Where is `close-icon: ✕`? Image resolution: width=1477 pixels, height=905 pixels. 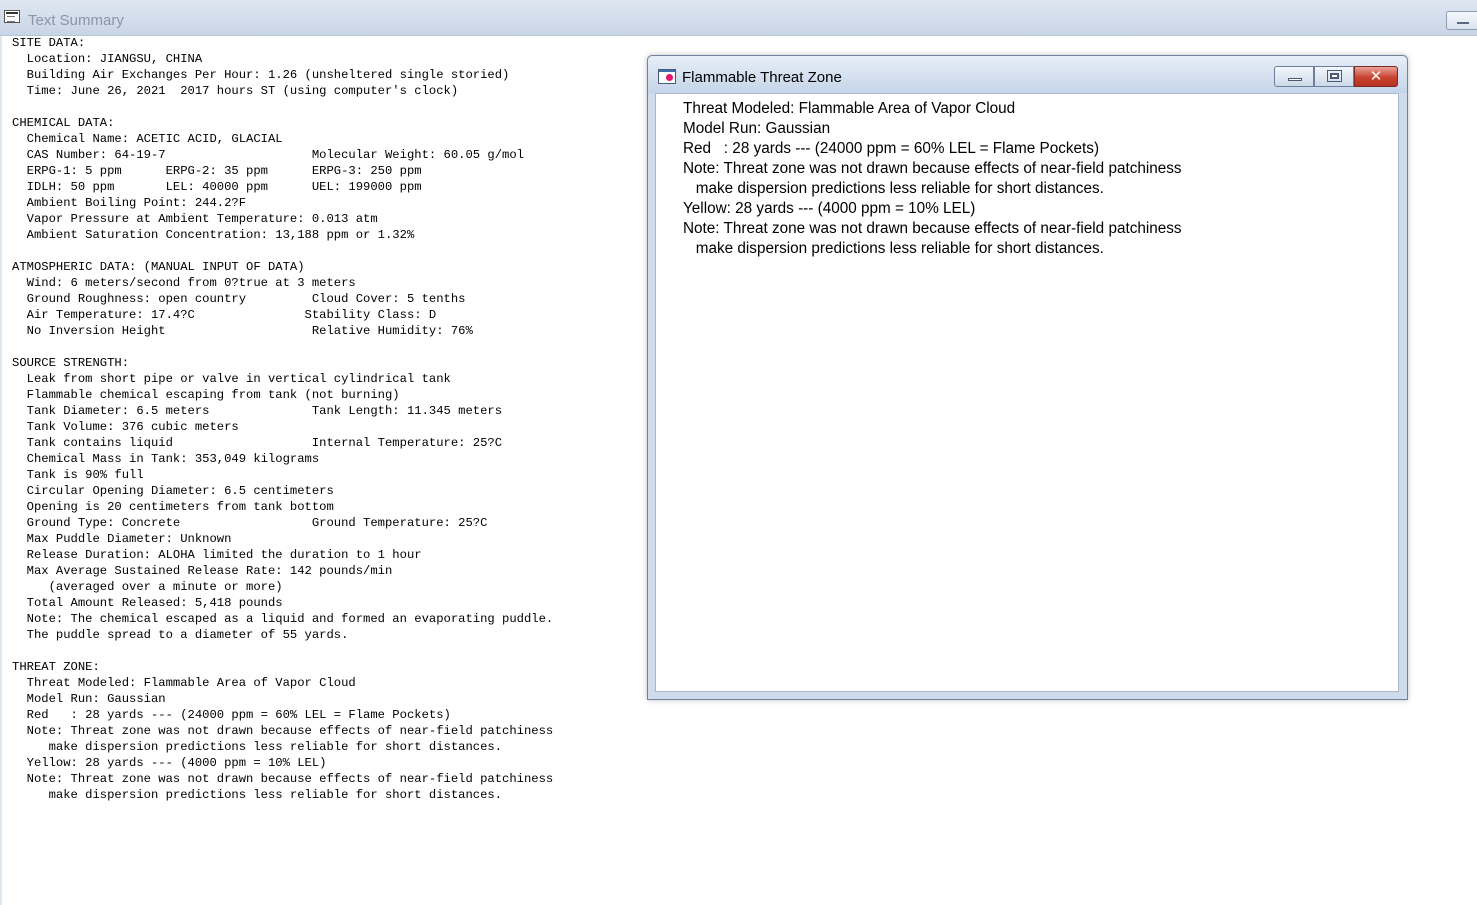 close-icon: ✕ is located at coordinates (1376, 76).